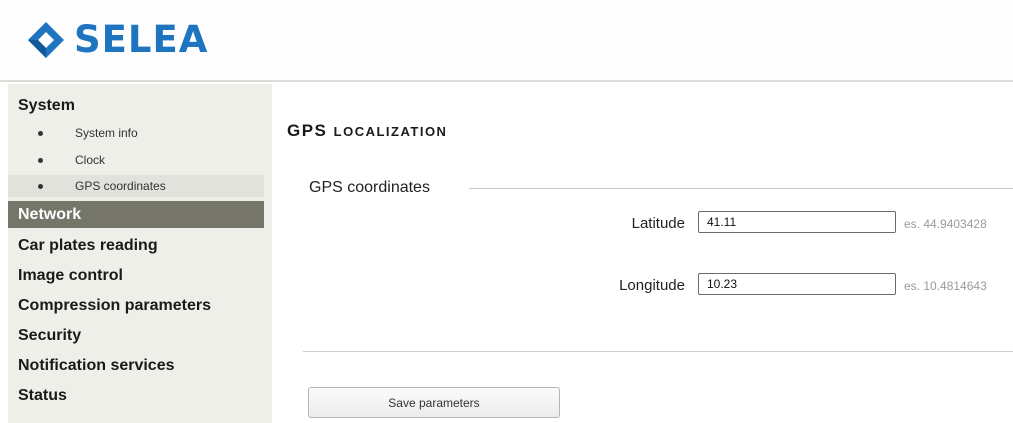 The width and height of the screenshot is (1013, 423). Describe the element at coordinates (652, 285) in the screenshot. I see `longitude-label: Longitude` at that location.